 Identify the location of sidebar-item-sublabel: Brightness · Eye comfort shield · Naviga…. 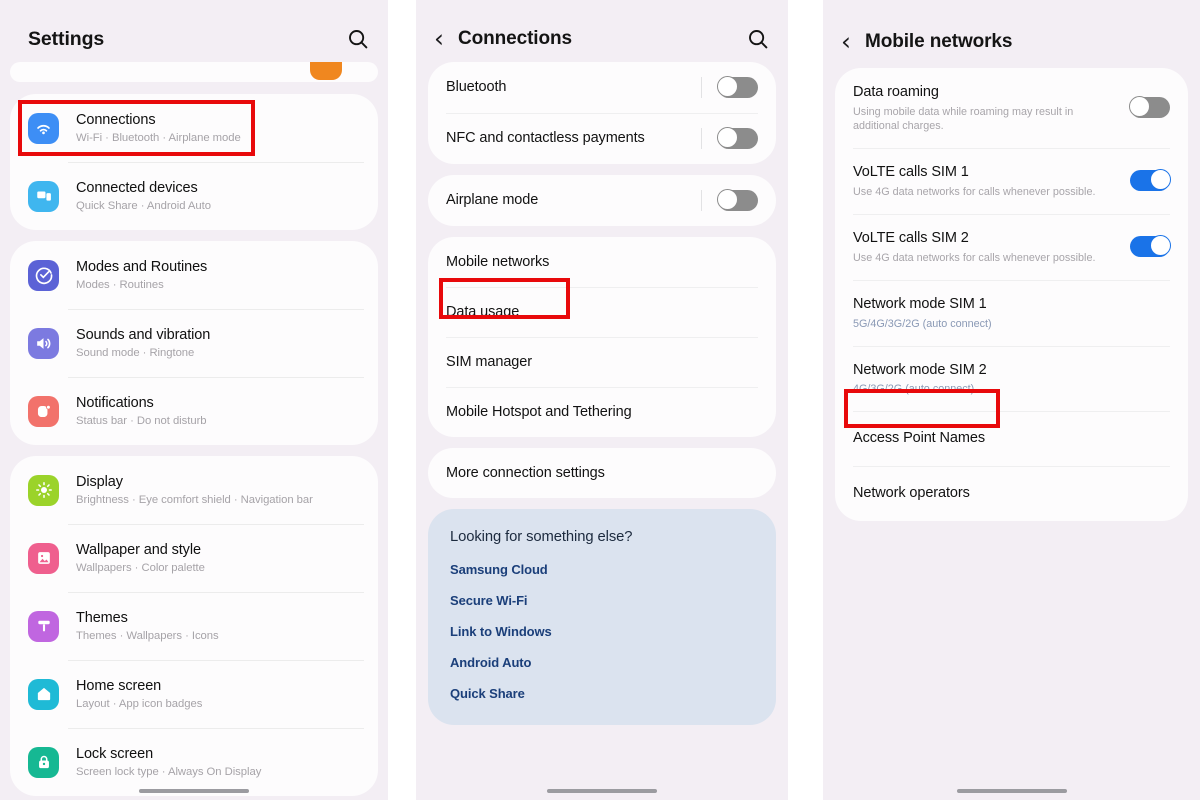
(194, 499).